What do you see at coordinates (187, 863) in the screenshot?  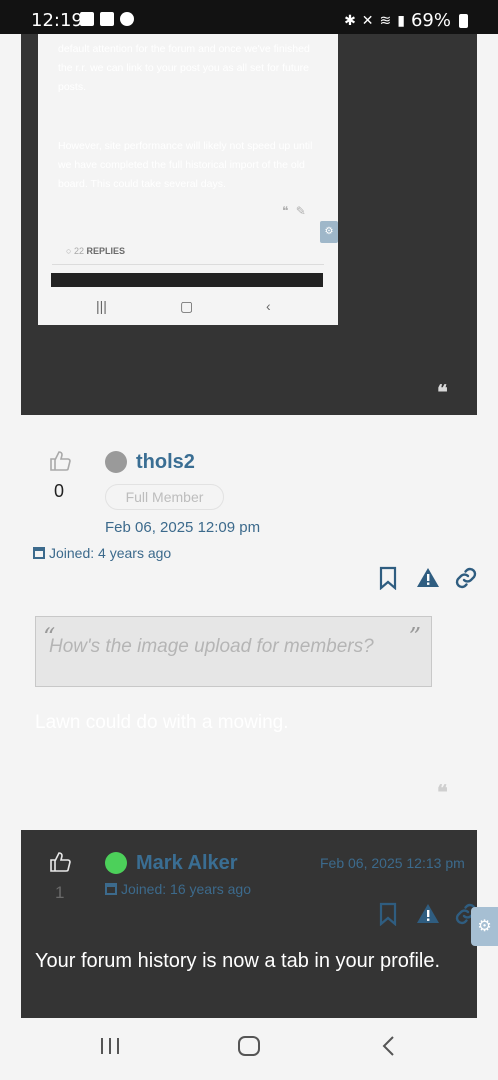 I see `username-link: Mark Alker` at bounding box center [187, 863].